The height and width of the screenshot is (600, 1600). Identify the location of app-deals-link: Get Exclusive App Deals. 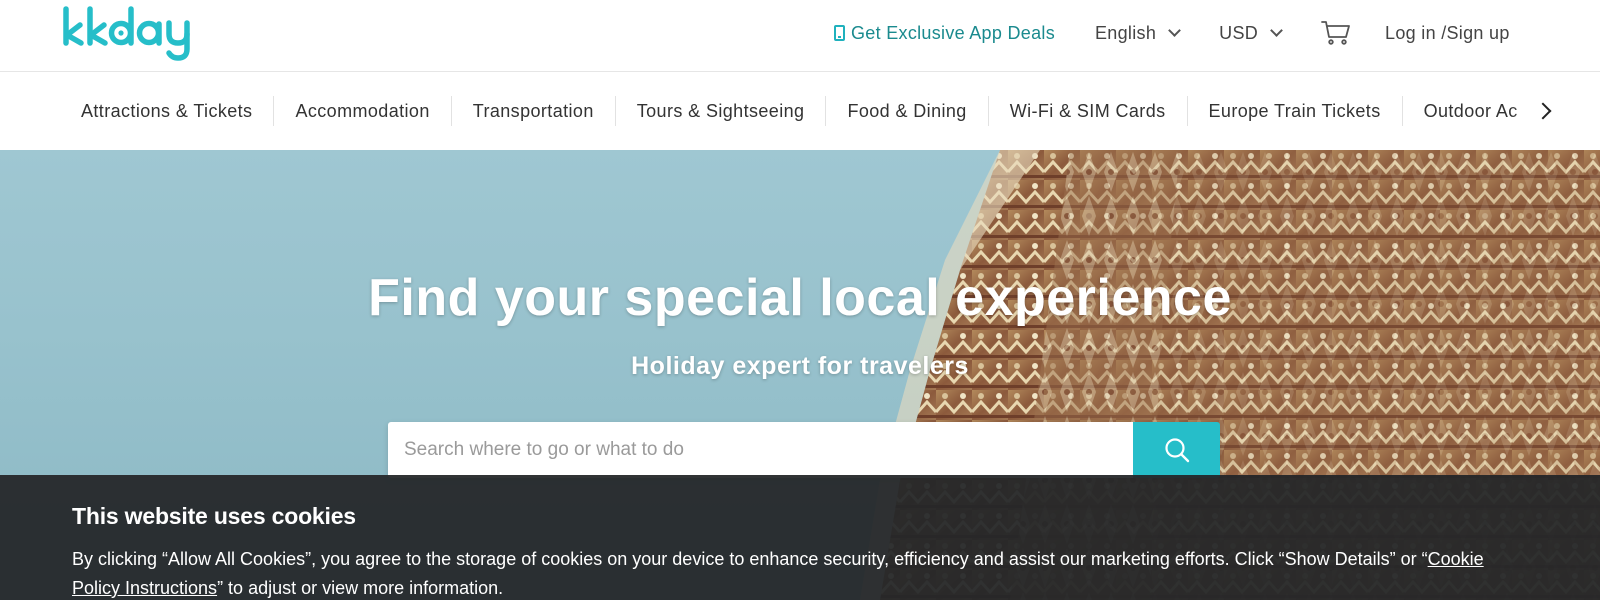
(944, 33).